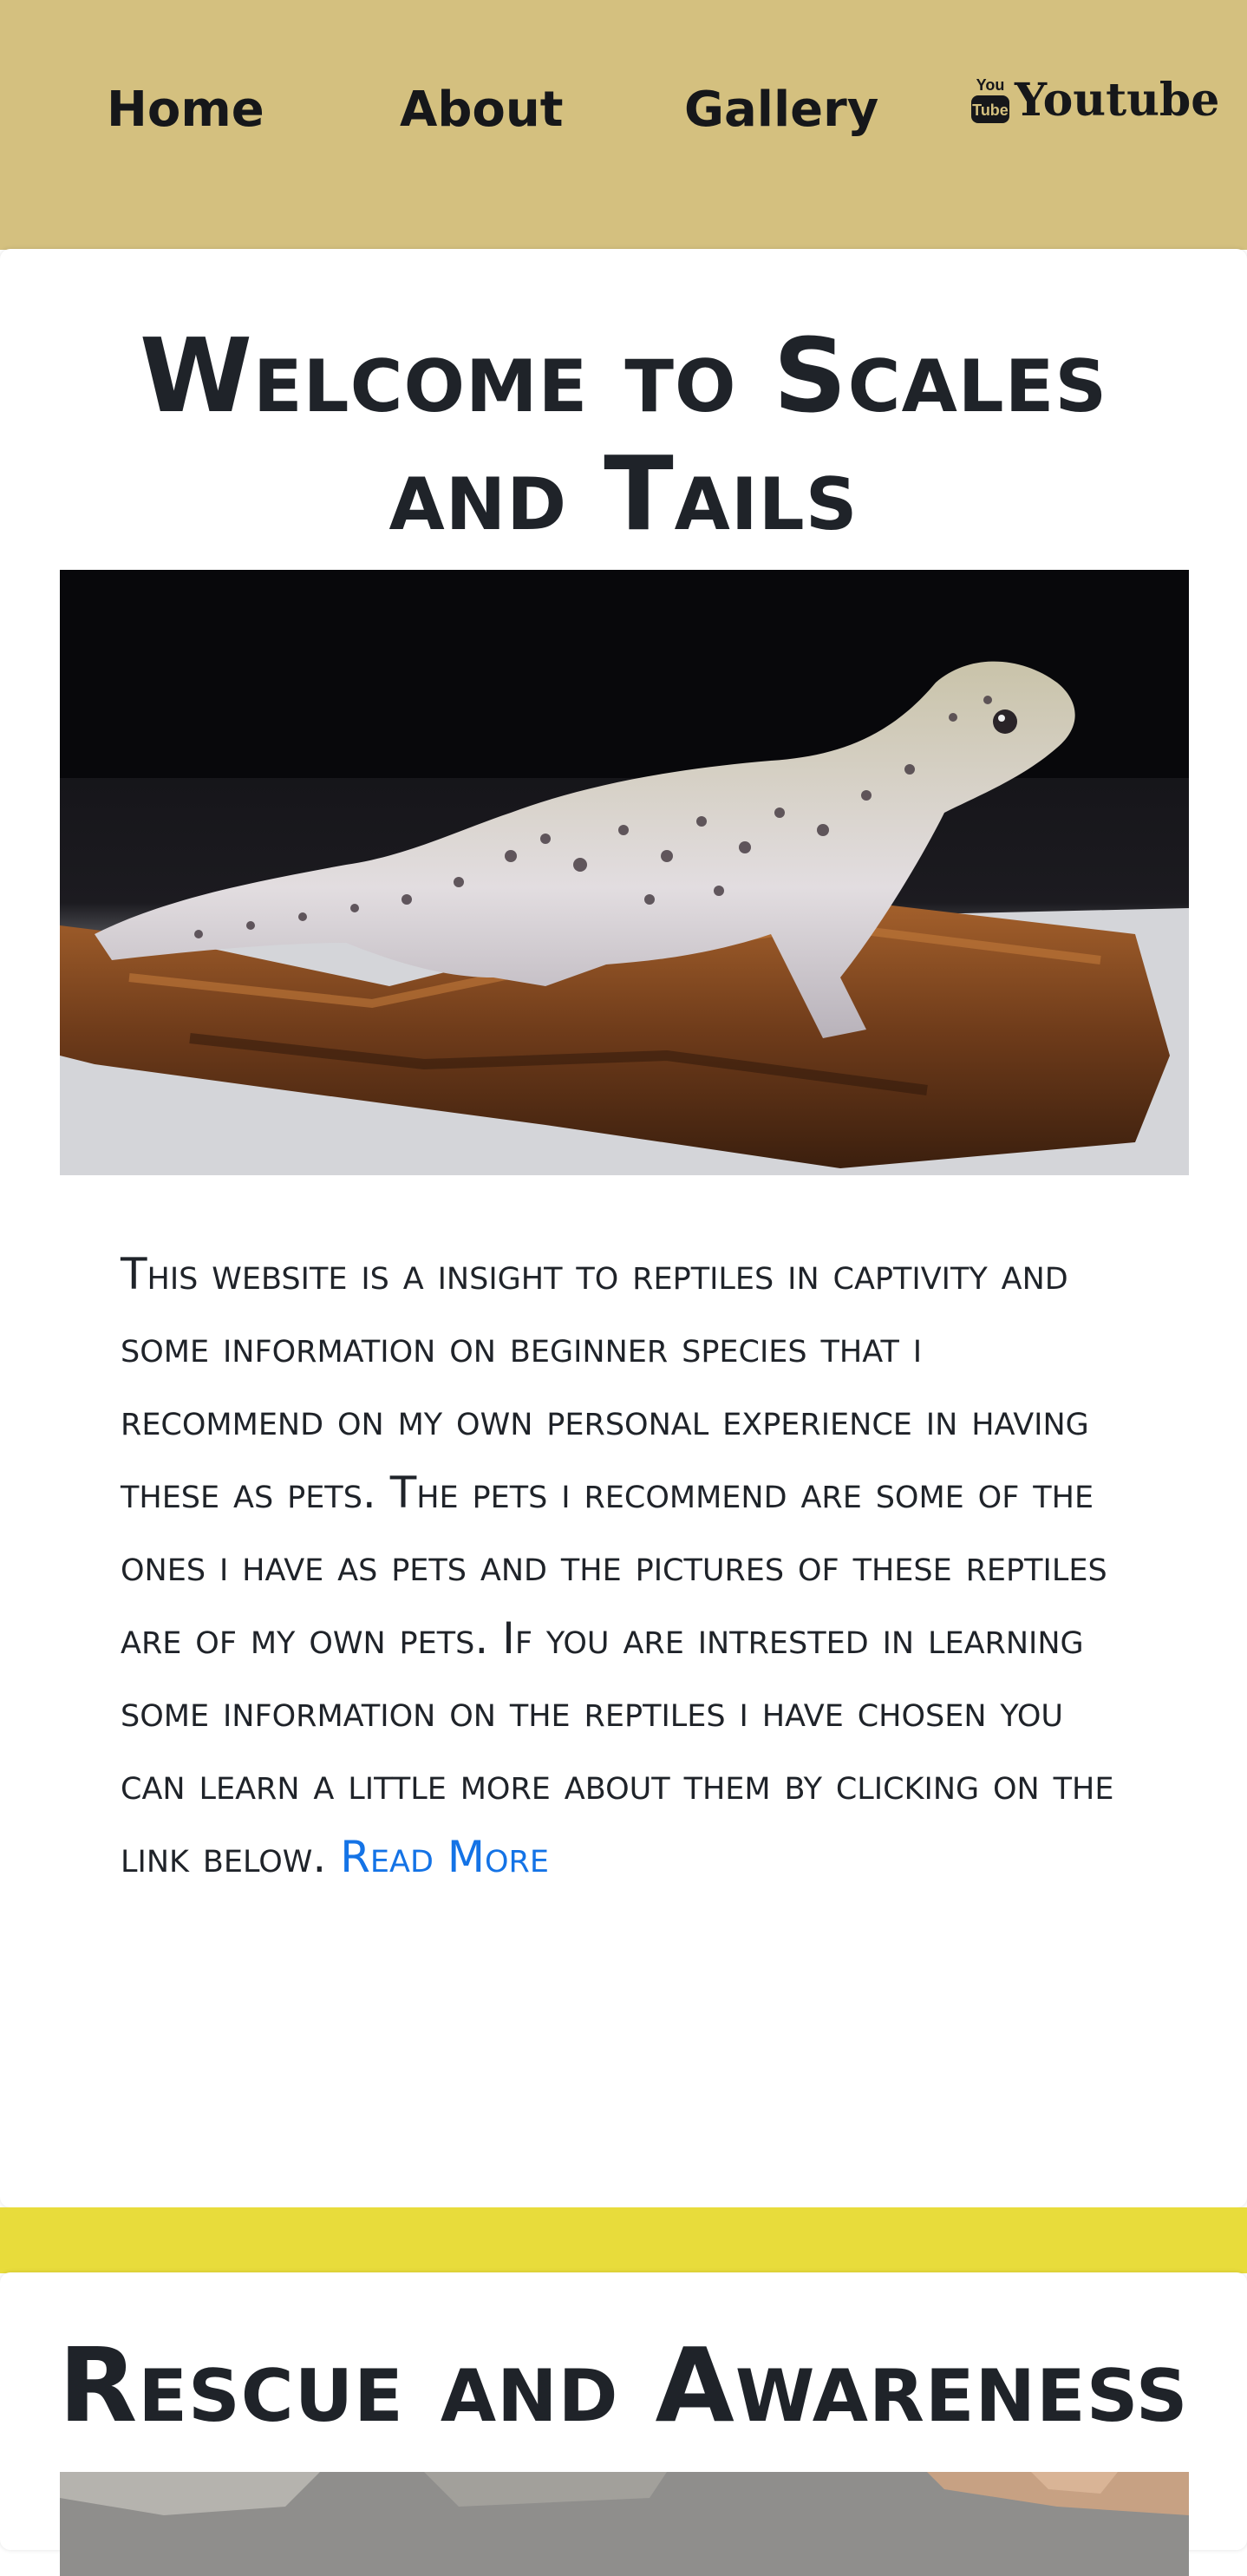 The image size is (1247, 2576). Describe the element at coordinates (482, 110) in the screenshot. I see `nav-about-link: About` at that location.